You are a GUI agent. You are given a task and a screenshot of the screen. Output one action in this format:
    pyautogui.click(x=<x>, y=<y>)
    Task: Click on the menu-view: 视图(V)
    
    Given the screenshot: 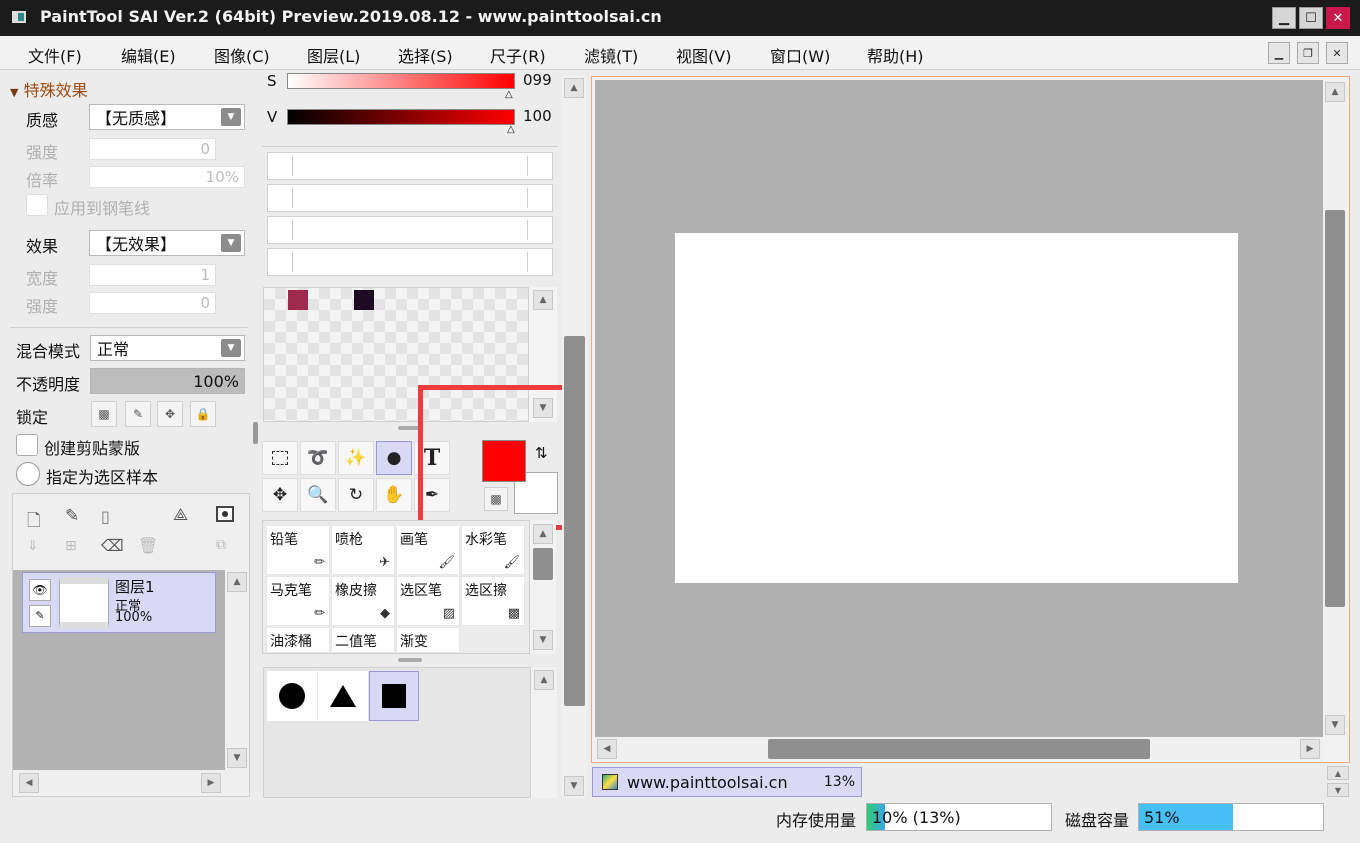 What is the action you would take?
    pyautogui.click(x=703, y=55)
    